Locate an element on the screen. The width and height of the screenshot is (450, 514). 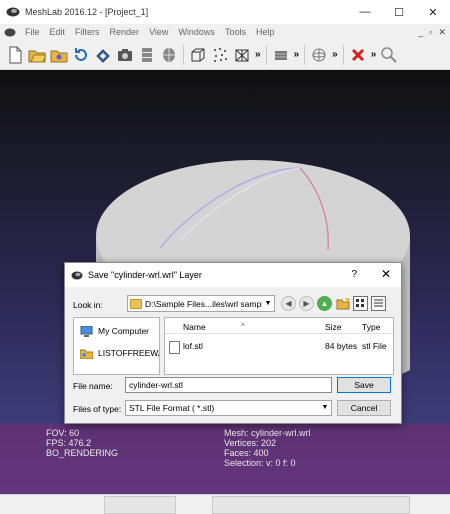
layers-icon is located at coordinates (147, 55).